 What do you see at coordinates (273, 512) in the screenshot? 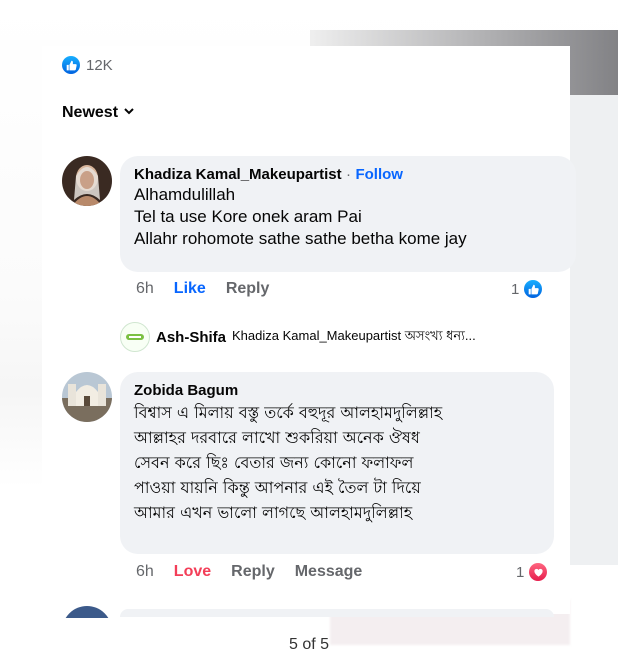
I see `comment-text-line: আমার এখন ভালো লাগছে আলহামদুলিল্লাহ` at bounding box center [273, 512].